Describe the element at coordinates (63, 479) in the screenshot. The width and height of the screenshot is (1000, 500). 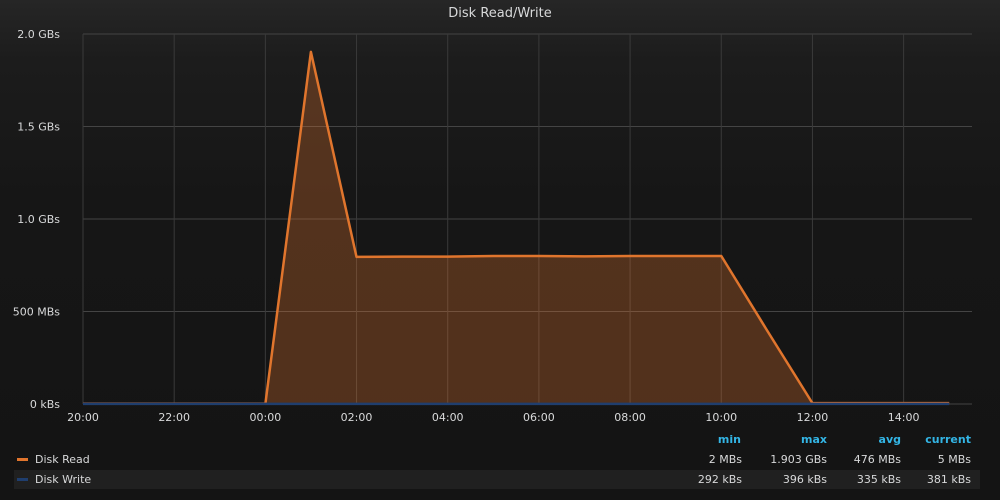
I see `legend-series-name: Disk Write` at that location.